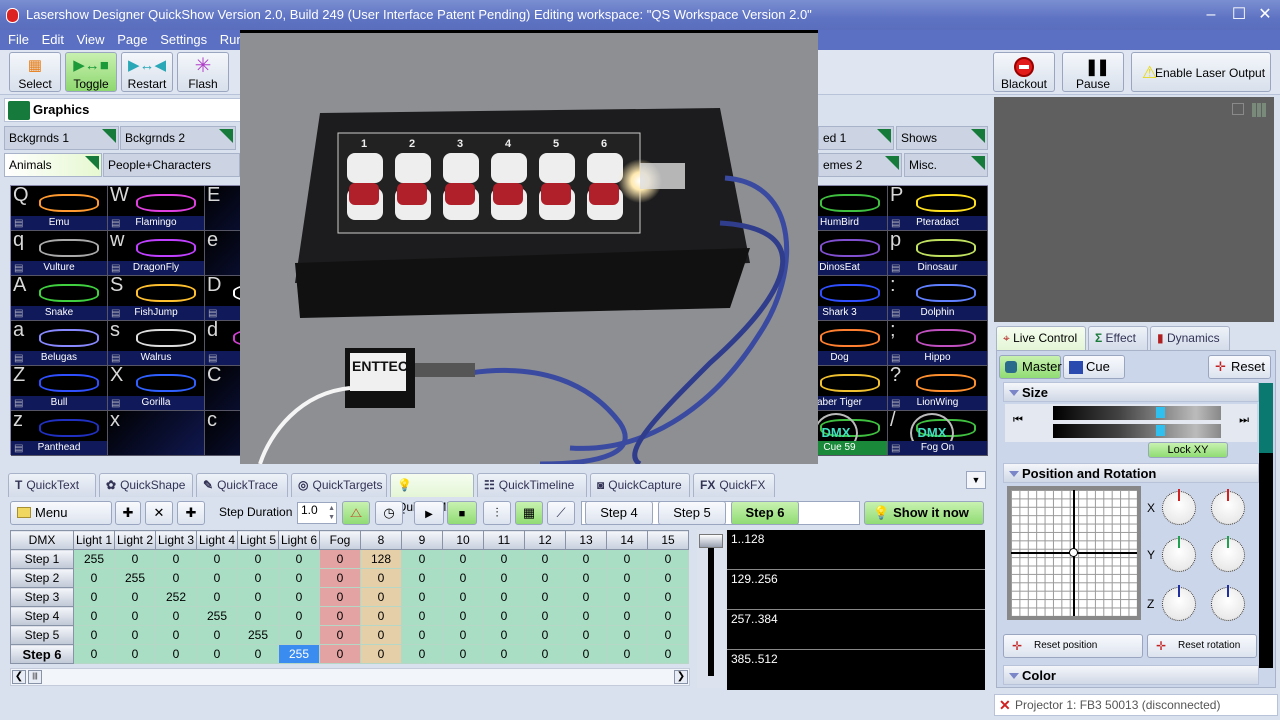 This screenshot has width=1280, height=720. What do you see at coordinates (1259, 110) in the screenshot?
I see `preview-grid-icon` at bounding box center [1259, 110].